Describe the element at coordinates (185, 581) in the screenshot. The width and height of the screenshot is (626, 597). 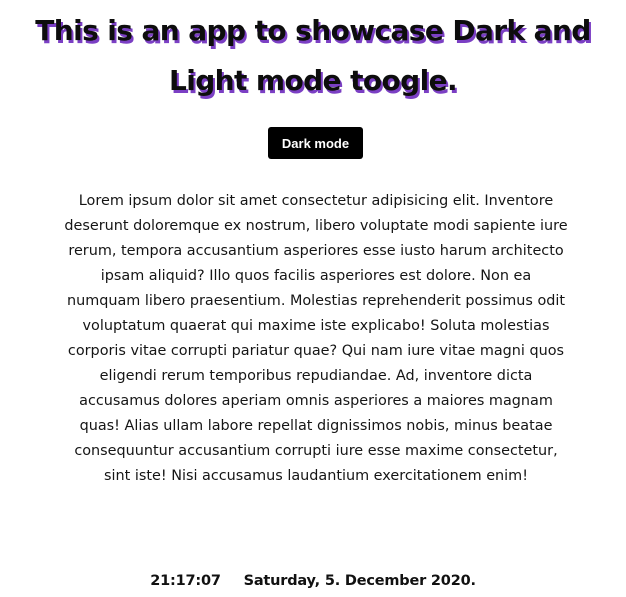
I see `clock-time: 21:17:07` at that location.